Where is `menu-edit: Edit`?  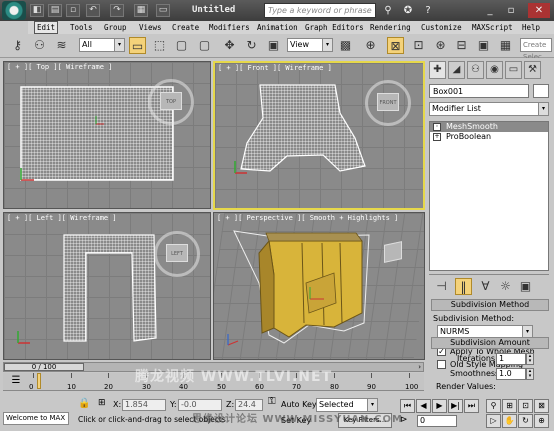 menu-edit: Edit is located at coordinates (46, 27).